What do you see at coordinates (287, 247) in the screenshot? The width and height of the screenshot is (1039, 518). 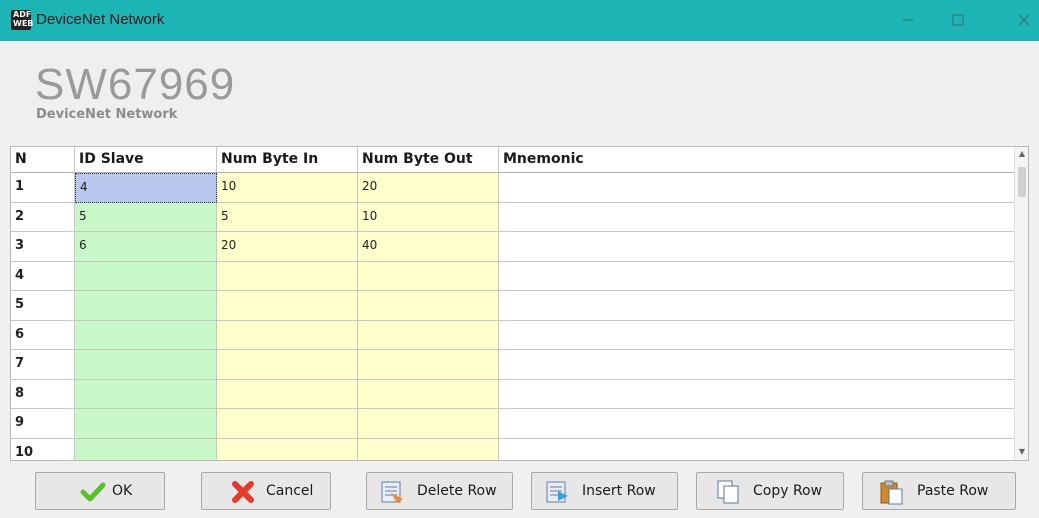 I see `num-byte-in-cell: 20` at bounding box center [287, 247].